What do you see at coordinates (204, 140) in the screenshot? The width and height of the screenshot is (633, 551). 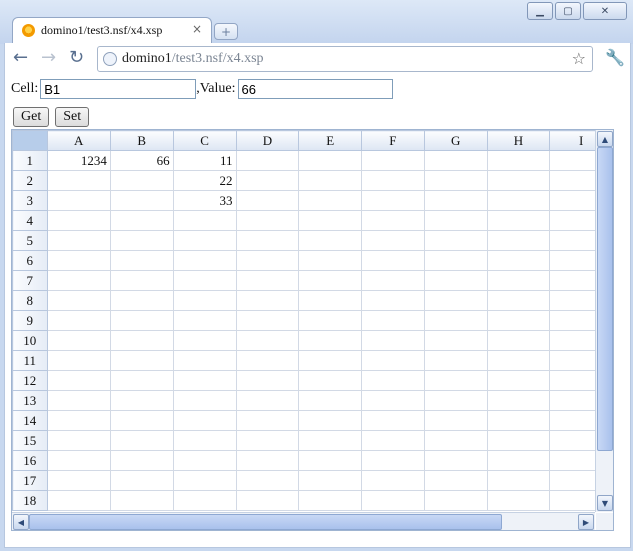 I see `column-header-c: C` at bounding box center [204, 140].